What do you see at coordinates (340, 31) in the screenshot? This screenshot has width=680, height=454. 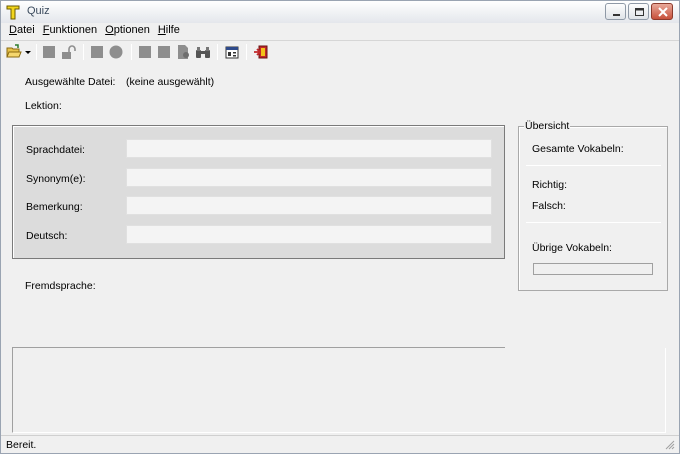 I see `menu-bar: Datei Funktionen Optionen Hilfe` at bounding box center [340, 31].